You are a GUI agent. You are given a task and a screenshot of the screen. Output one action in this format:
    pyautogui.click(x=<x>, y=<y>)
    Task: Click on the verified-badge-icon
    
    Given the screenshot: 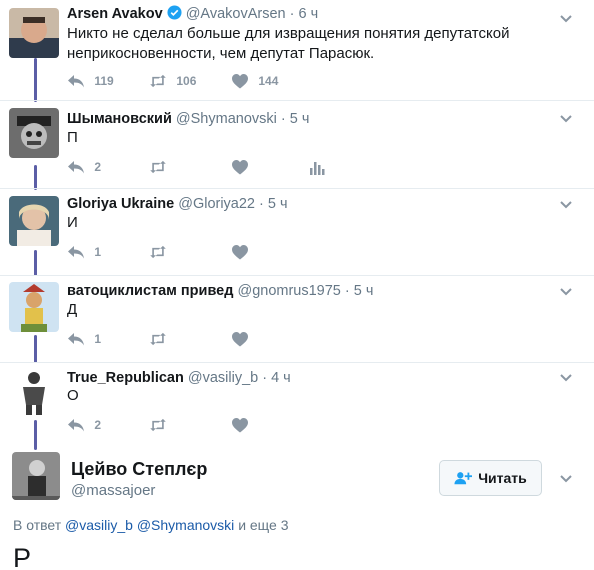 What is the action you would take?
    pyautogui.click(x=174, y=12)
    